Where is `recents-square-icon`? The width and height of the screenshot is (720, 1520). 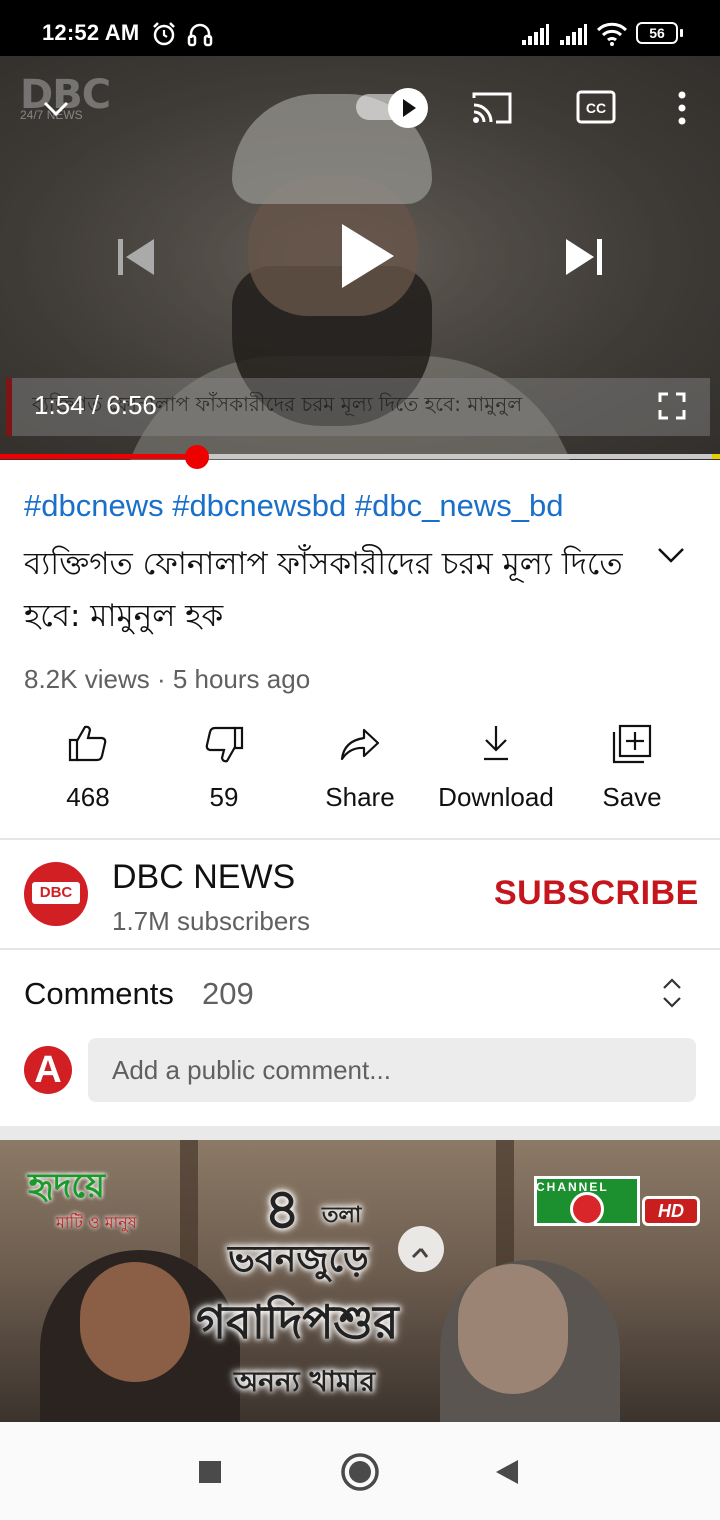
recents-square-icon is located at coordinates (210, 1474).